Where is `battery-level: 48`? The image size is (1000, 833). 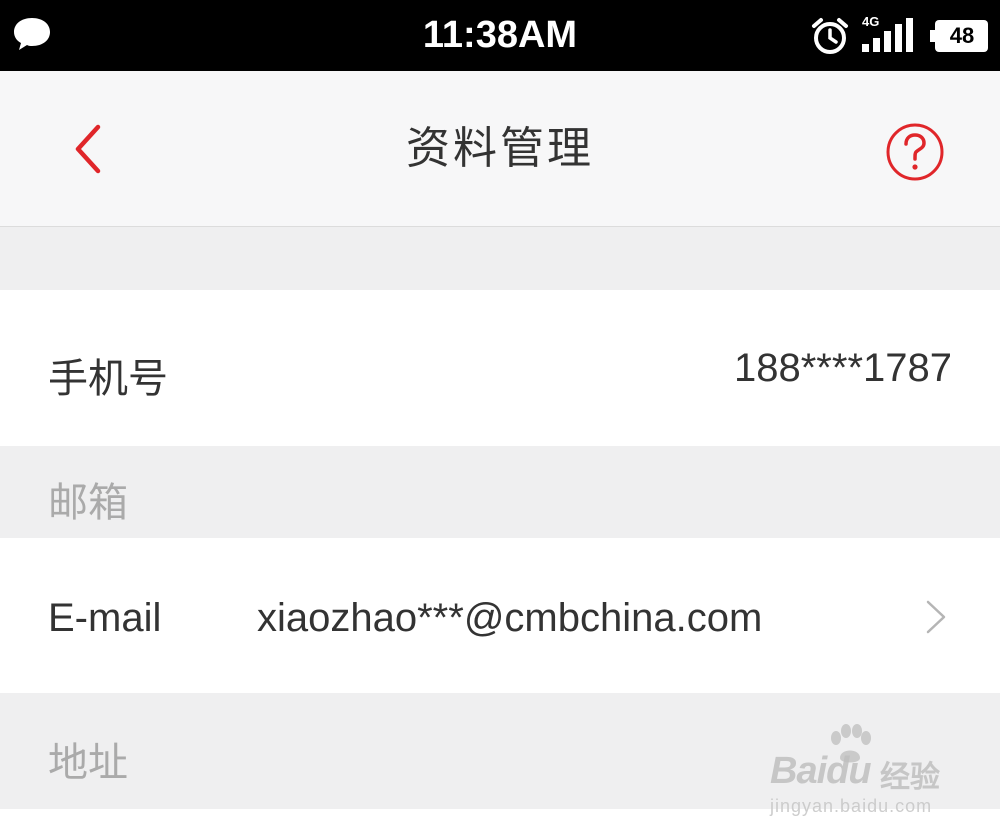 battery-level: 48 is located at coordinates (962, 35).